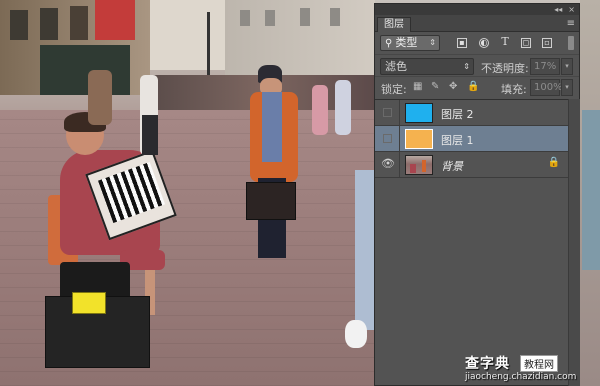 This screenshot has width=600, height=386. Describe the element at coordinates (457, 140) in the screenshot. I see `layer-name: 图层 1` at that location.